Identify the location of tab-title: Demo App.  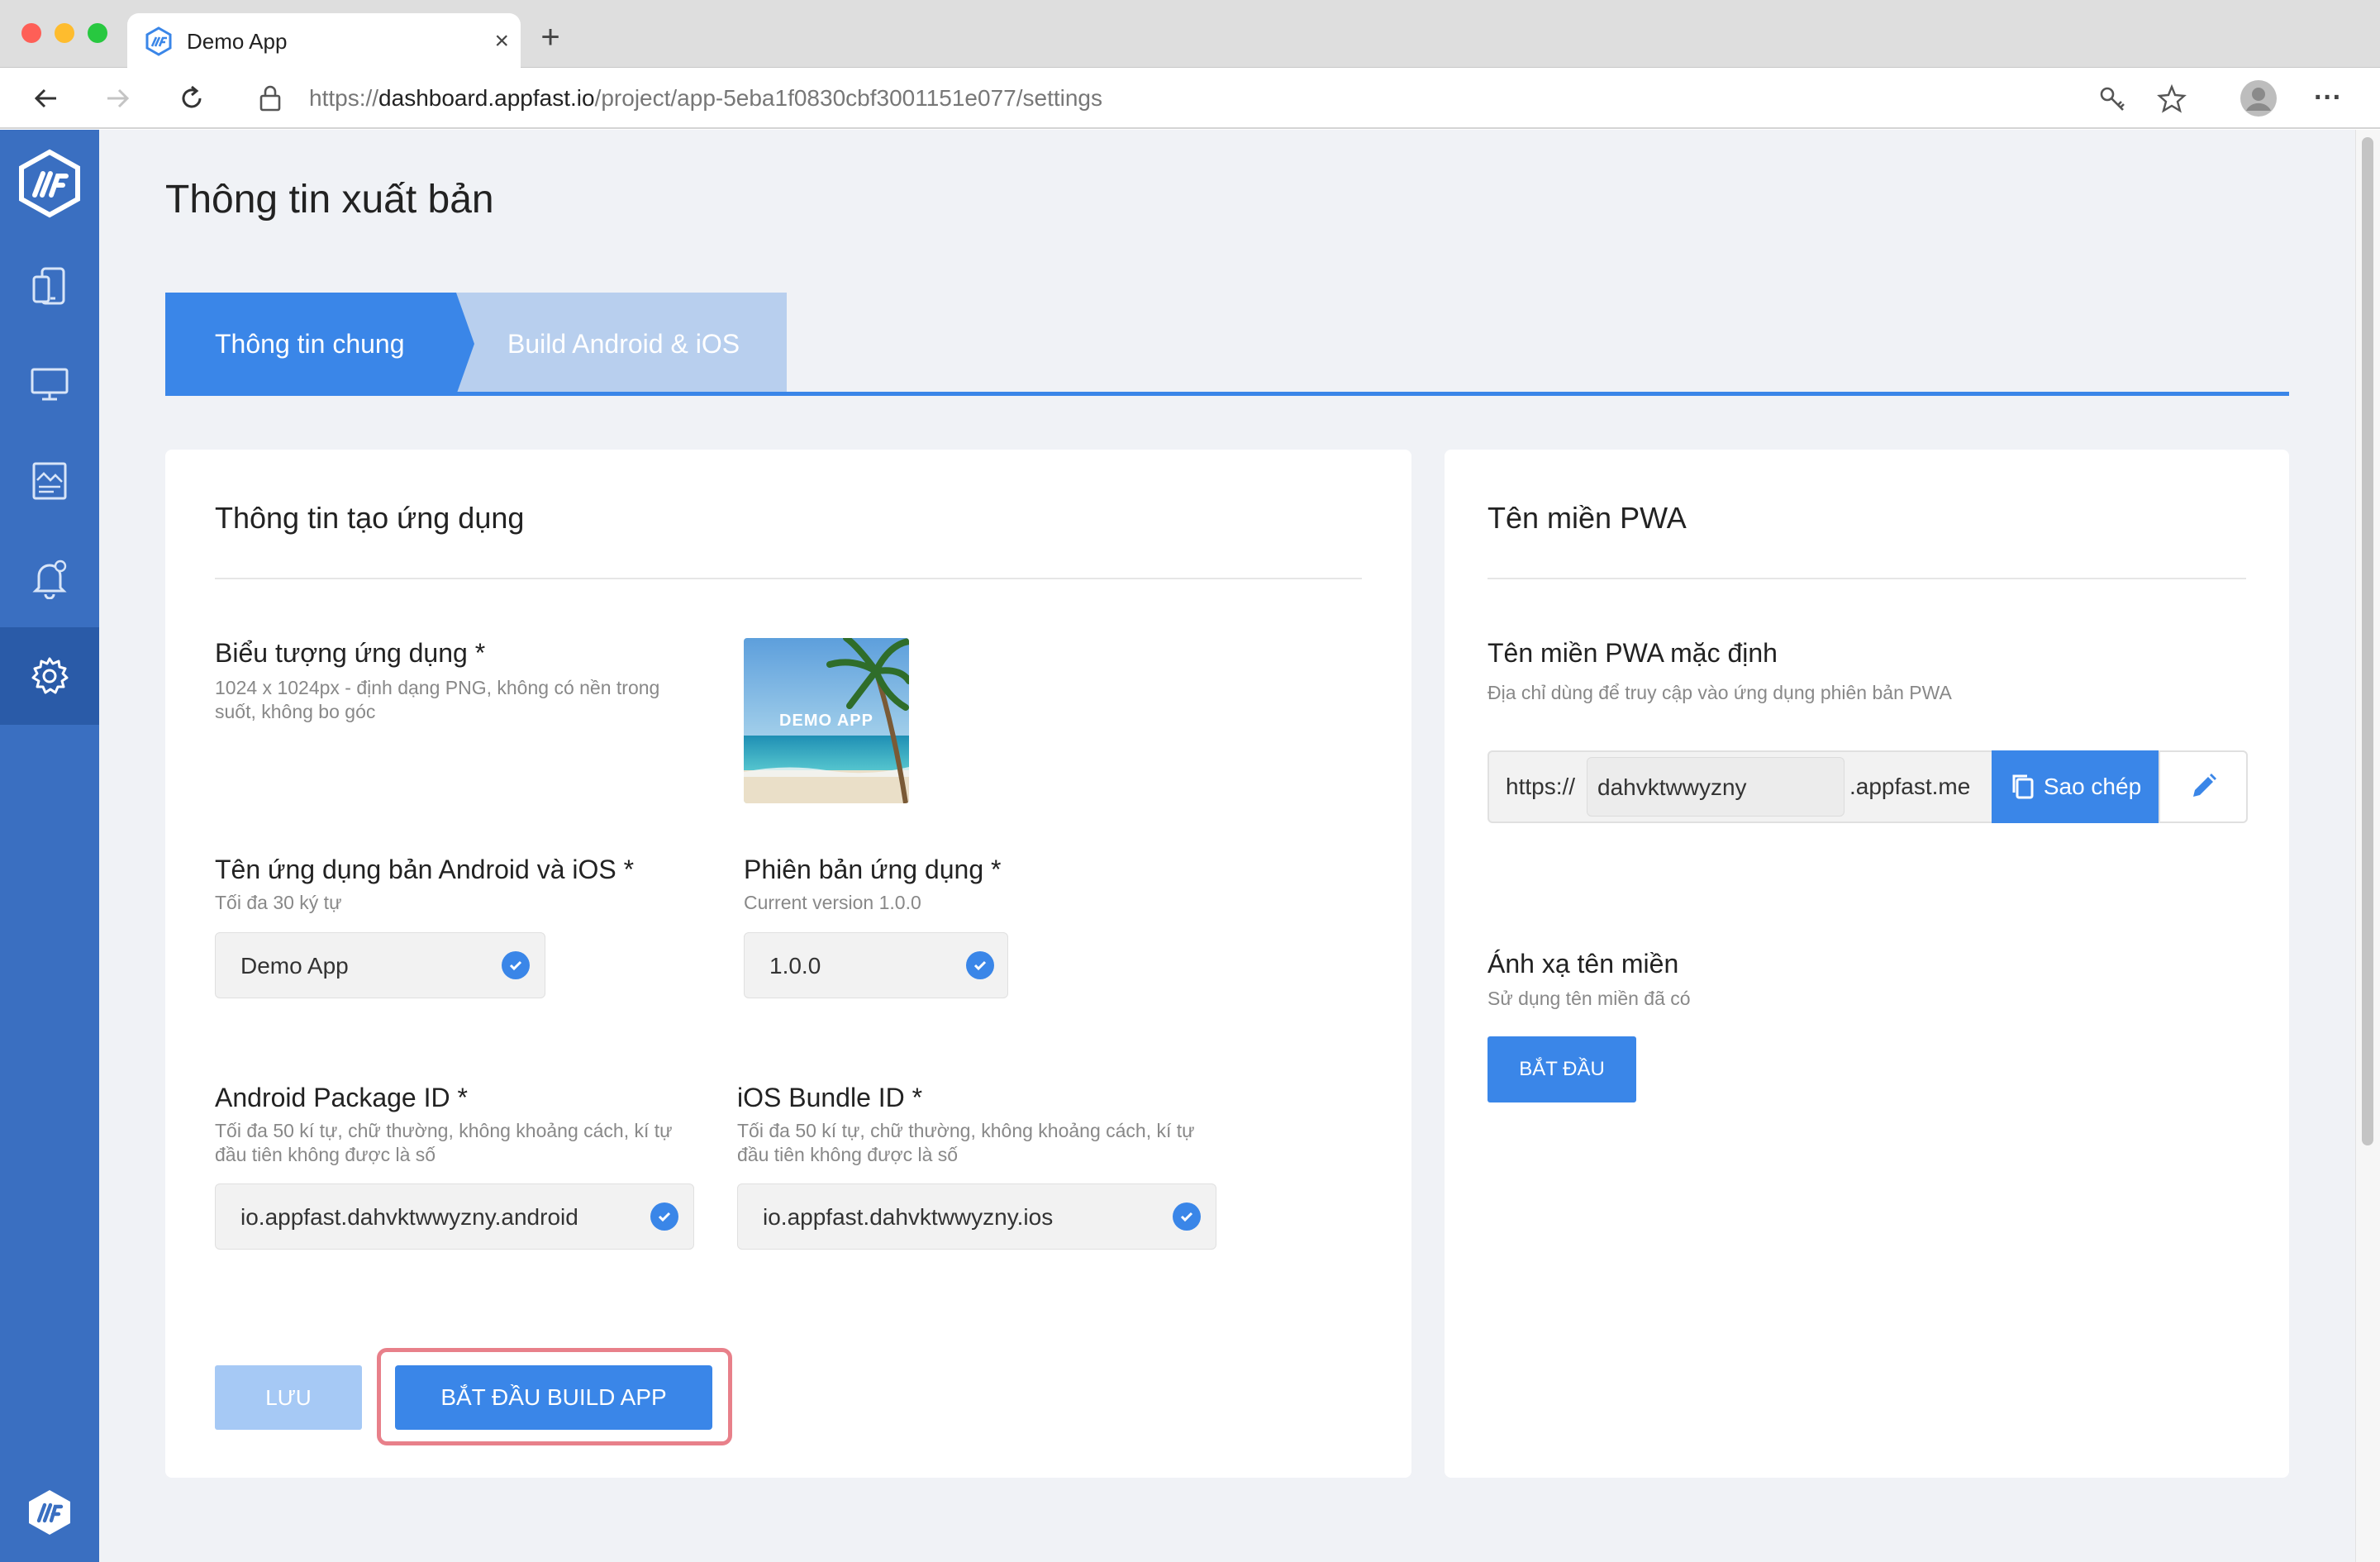
(237, 41).